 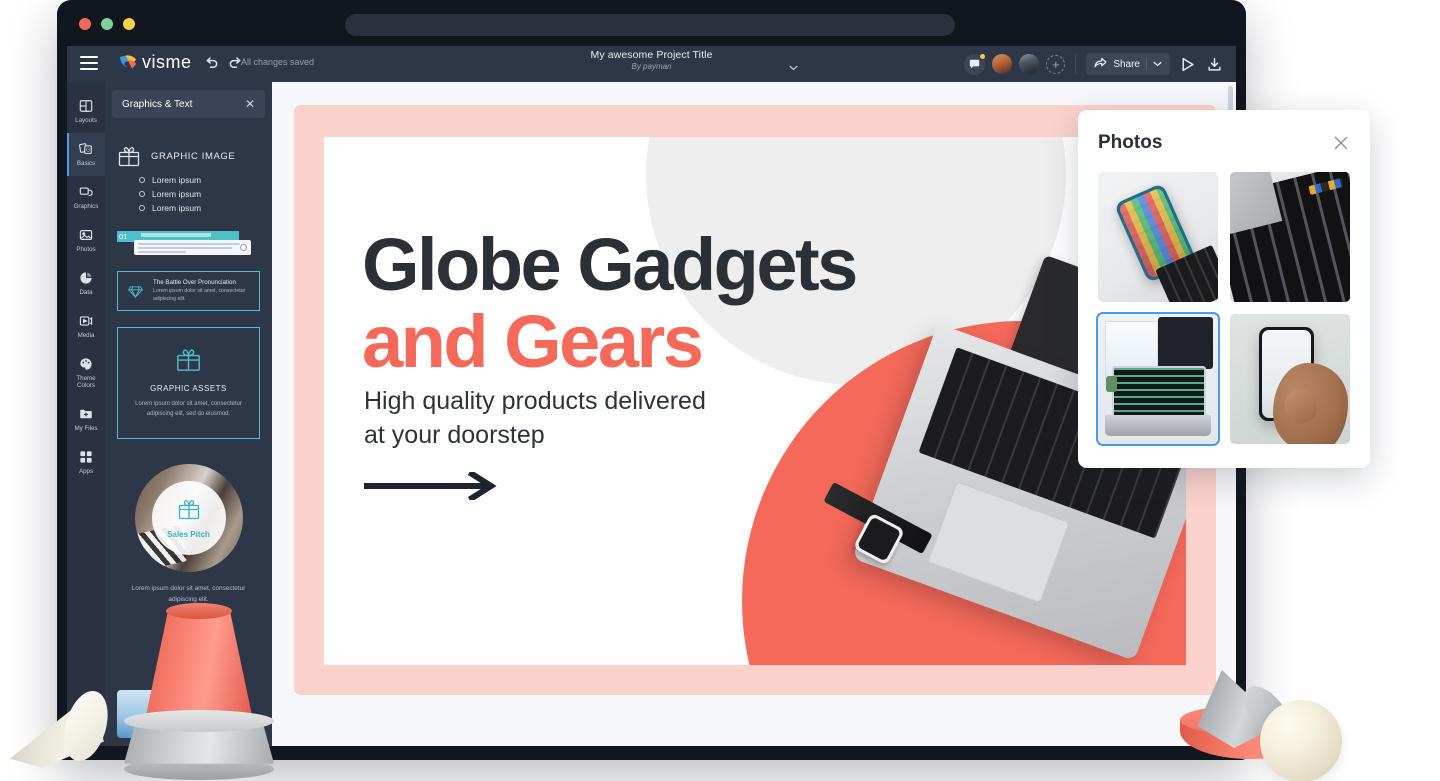 I want to click on data-chart-icon, so click(x=86, y=278).